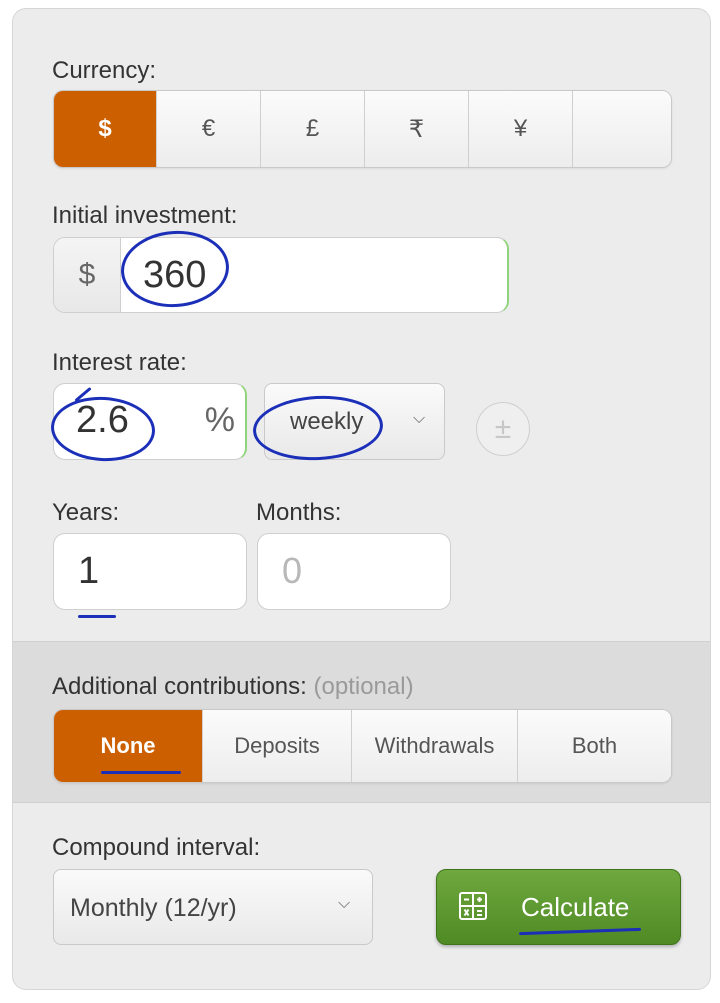 The image size is (720, 1003). I want to click on contributions-label: Additional contributions: (optional), so click(233, 687).